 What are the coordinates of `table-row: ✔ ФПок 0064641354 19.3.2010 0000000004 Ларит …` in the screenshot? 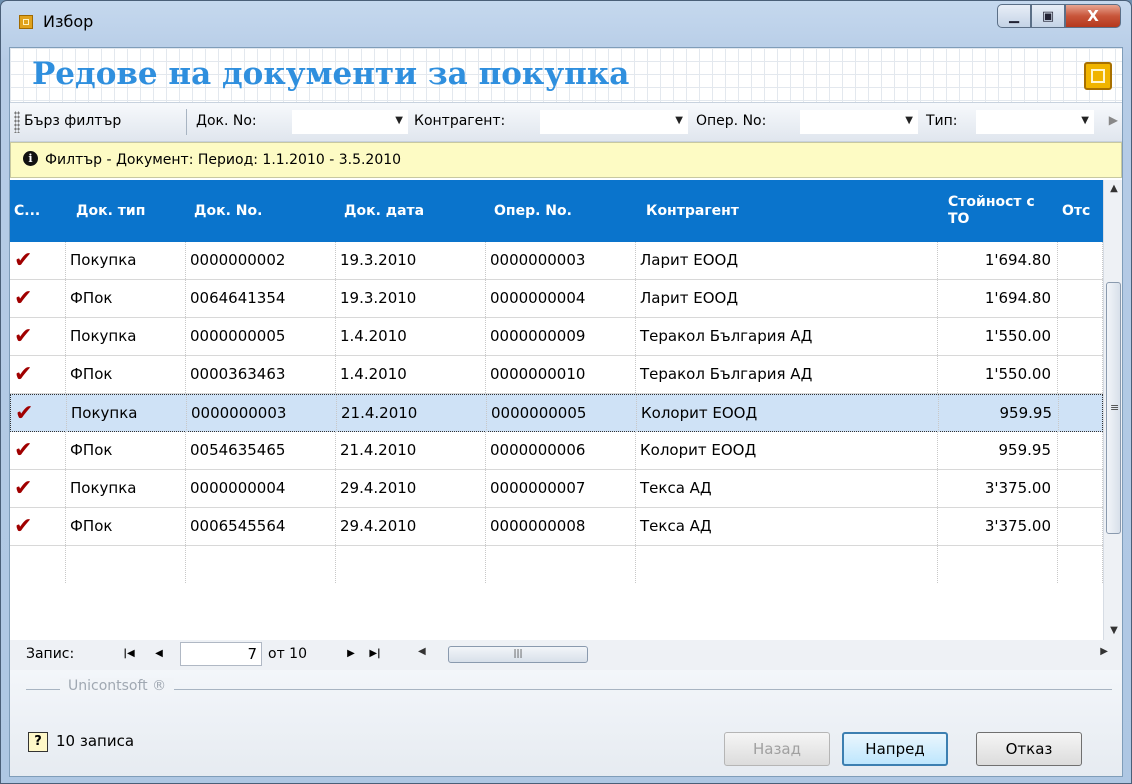 It's located at (556, 299).